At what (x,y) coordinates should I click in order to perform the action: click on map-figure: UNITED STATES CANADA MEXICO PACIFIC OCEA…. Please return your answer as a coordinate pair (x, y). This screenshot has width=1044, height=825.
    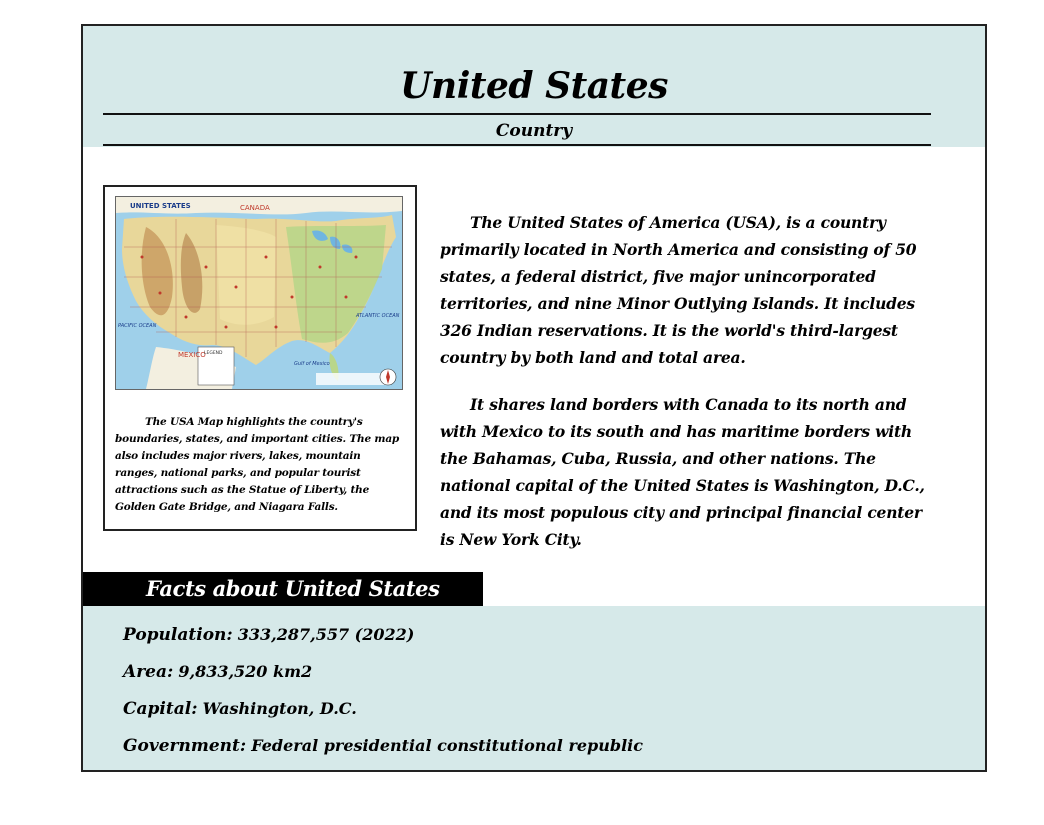
    Looking at the image, I should click on (260, 358).